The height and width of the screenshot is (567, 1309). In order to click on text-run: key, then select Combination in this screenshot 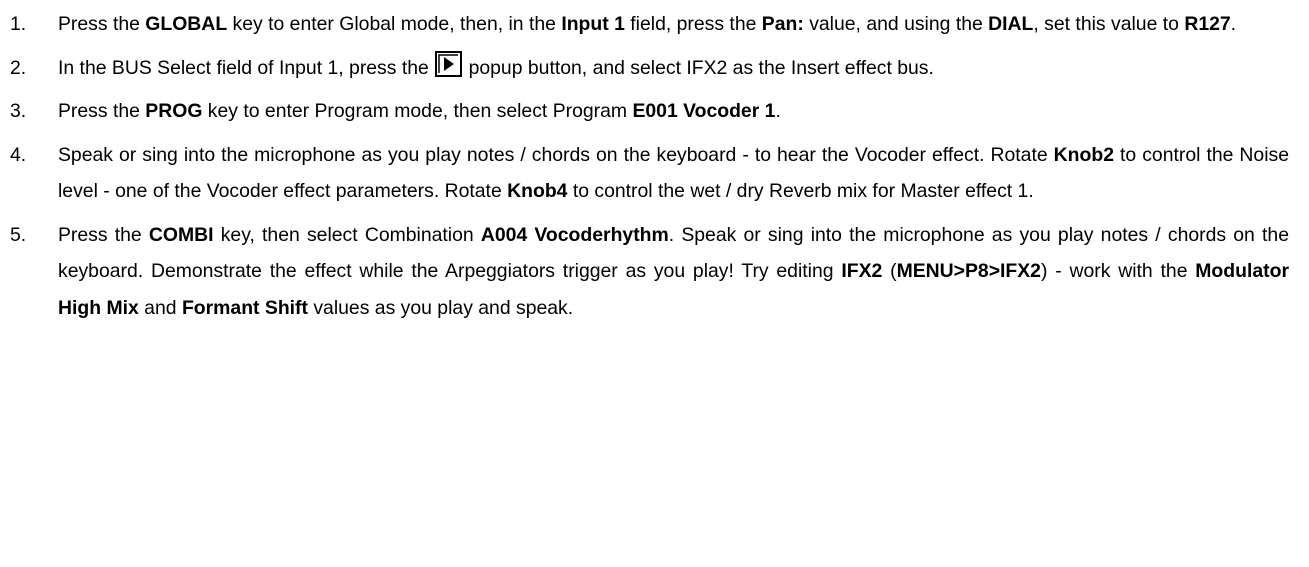, I will do `click(347, 234)`.